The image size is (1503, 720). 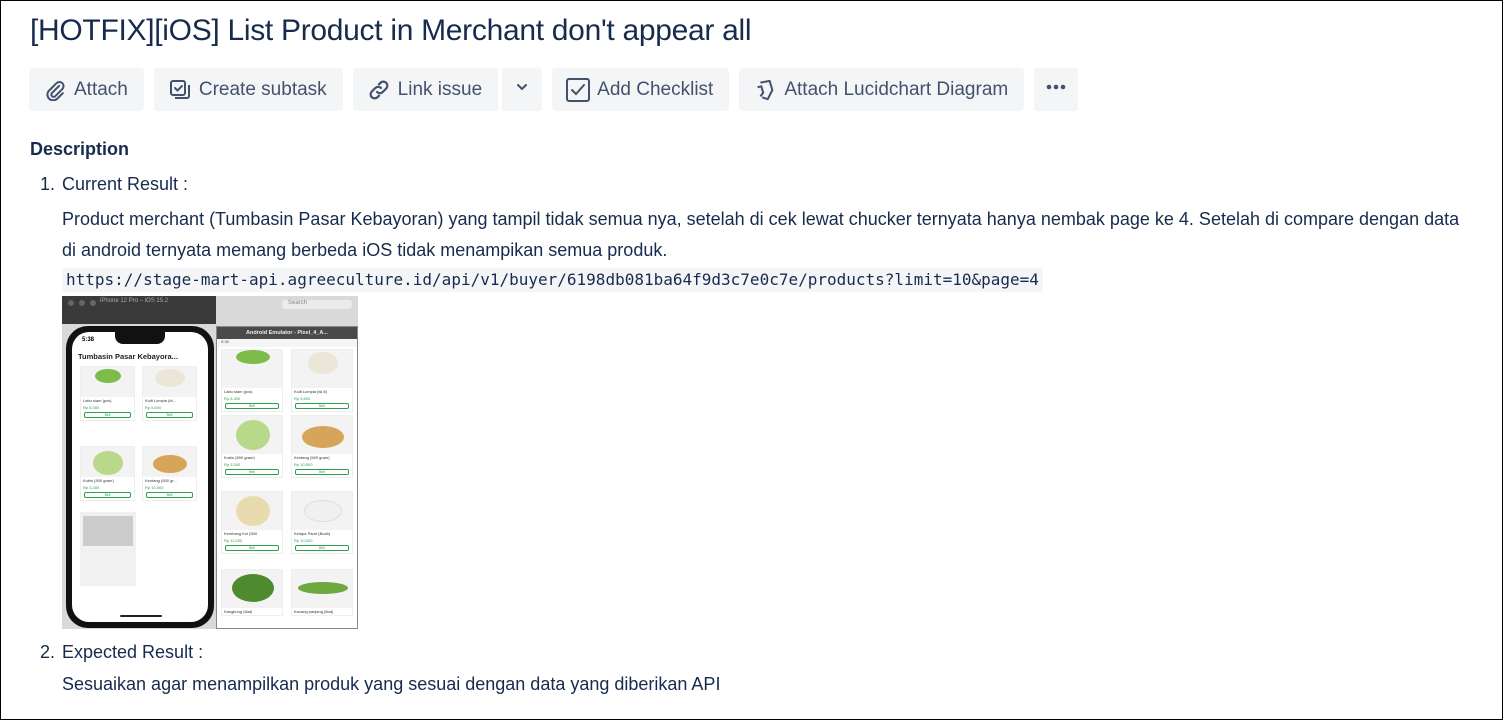 I want to click on loading-placeholder, so click(x=108, y=549).